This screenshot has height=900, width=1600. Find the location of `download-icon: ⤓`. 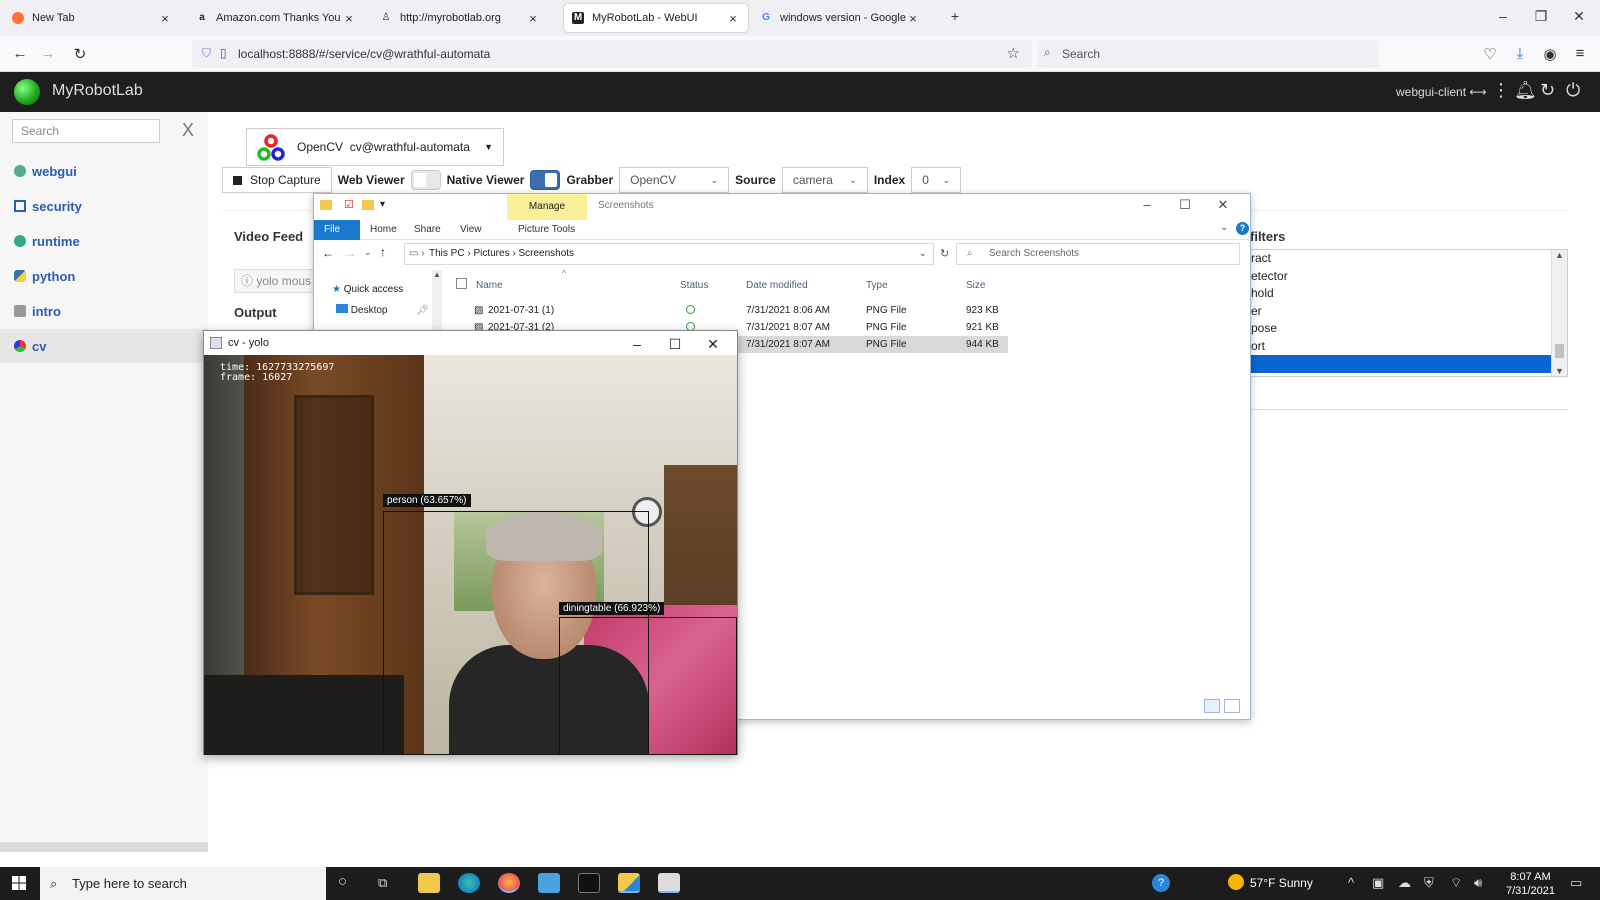

download-icon: ⤓ is located at coordinates (1520, 53).